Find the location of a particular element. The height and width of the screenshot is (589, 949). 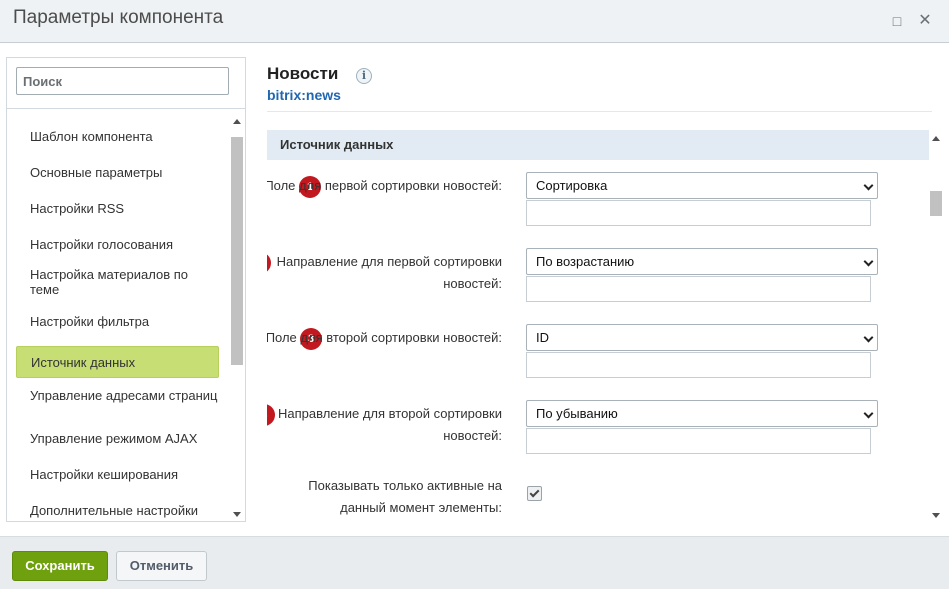

component-title: Новости is located at coordinates (303, 73).